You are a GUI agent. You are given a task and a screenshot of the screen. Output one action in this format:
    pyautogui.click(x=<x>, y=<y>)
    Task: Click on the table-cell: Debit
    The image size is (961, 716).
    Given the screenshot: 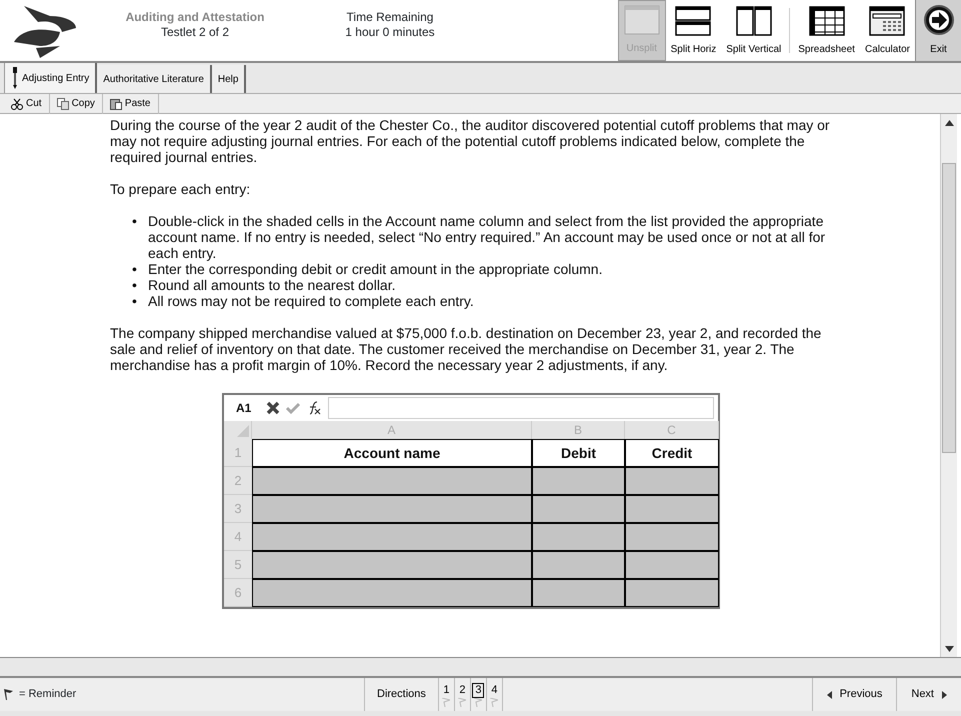 What is the action you would take?
    pyautogui.click(x=578, y=453)
    